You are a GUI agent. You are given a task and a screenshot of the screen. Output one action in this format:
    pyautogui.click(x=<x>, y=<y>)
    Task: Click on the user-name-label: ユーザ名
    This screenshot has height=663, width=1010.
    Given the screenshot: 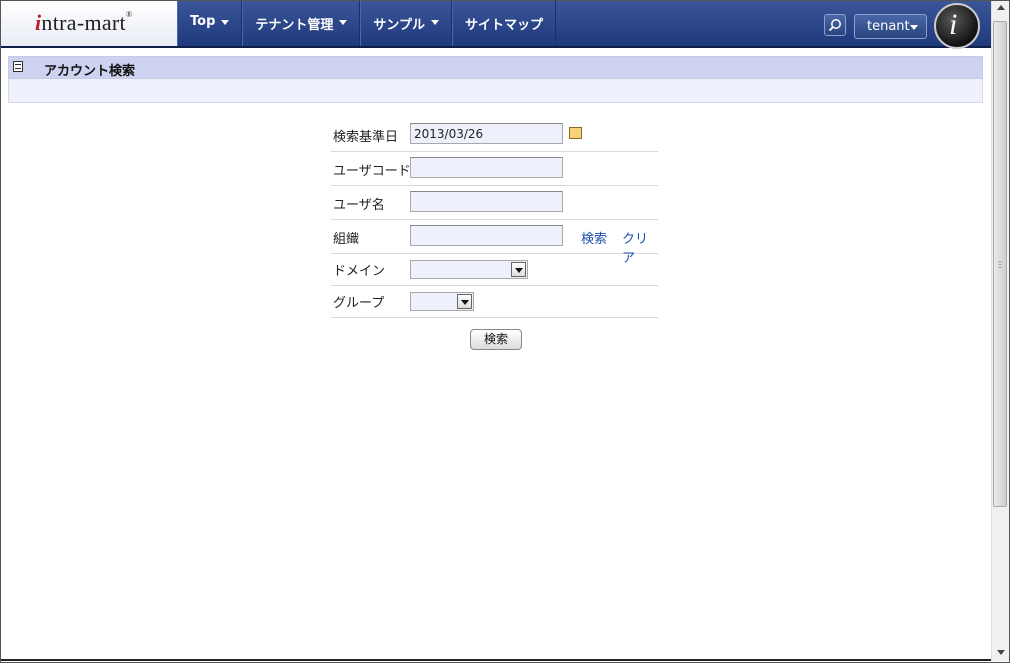 What is the action you would take?
    pyautogui.click(x=359, y=205)
    